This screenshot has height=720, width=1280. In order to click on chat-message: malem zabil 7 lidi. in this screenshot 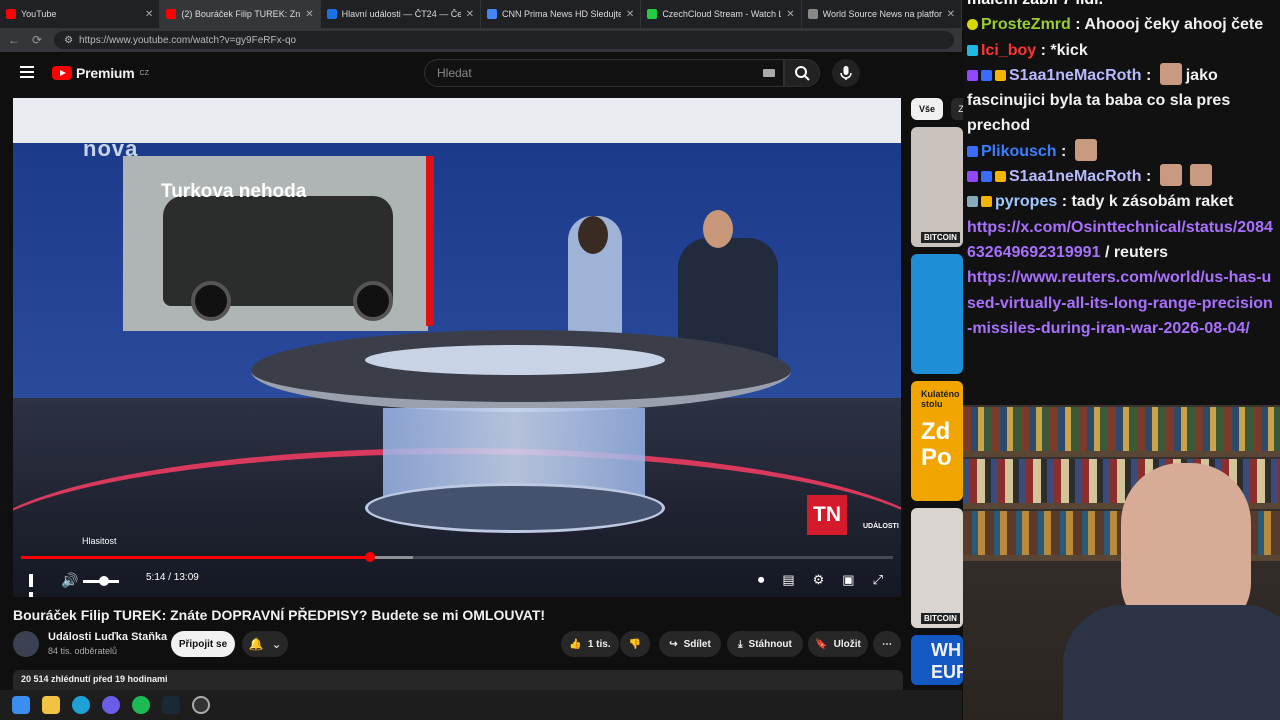, I will do `click(1121, 6)`.